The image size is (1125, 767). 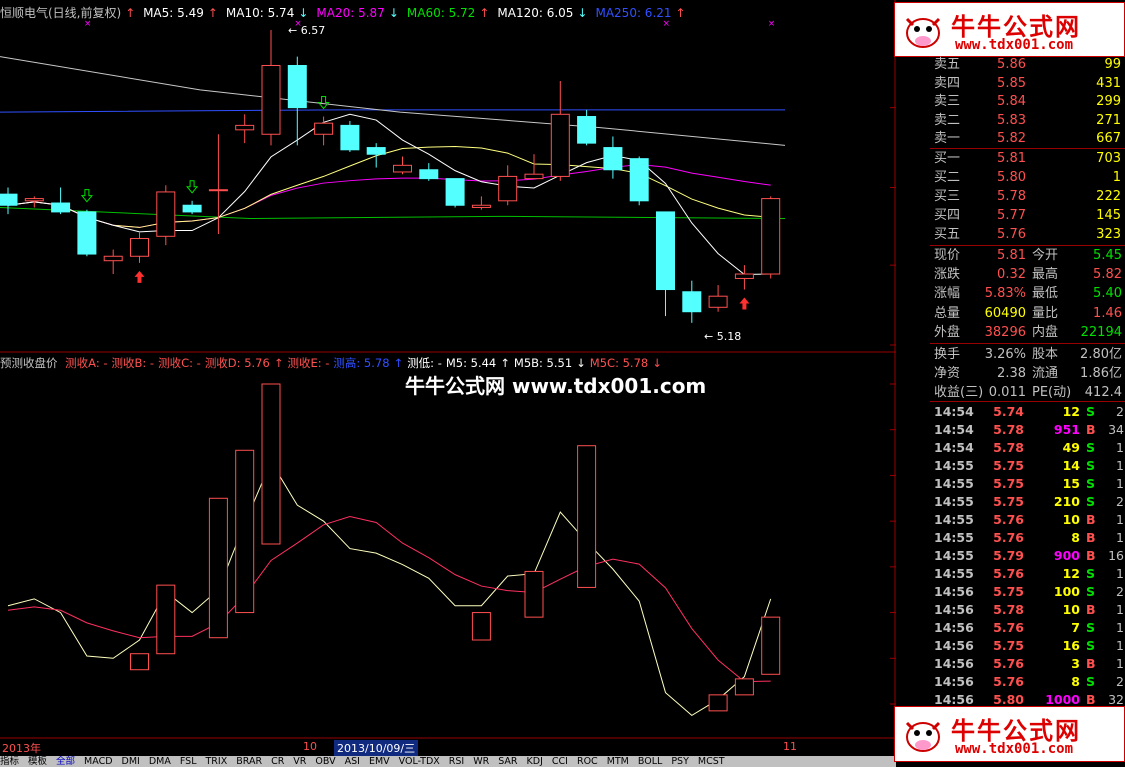 I want to click on high-annotation: ← 6.57, so click(x=307, y=30).